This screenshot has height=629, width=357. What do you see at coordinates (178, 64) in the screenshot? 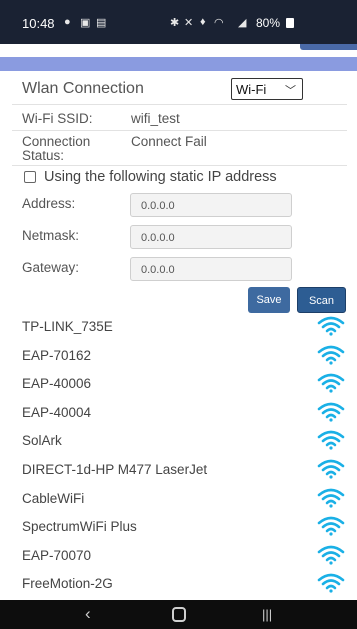
I see `section-header-bar` at bounding box center [178, 64].